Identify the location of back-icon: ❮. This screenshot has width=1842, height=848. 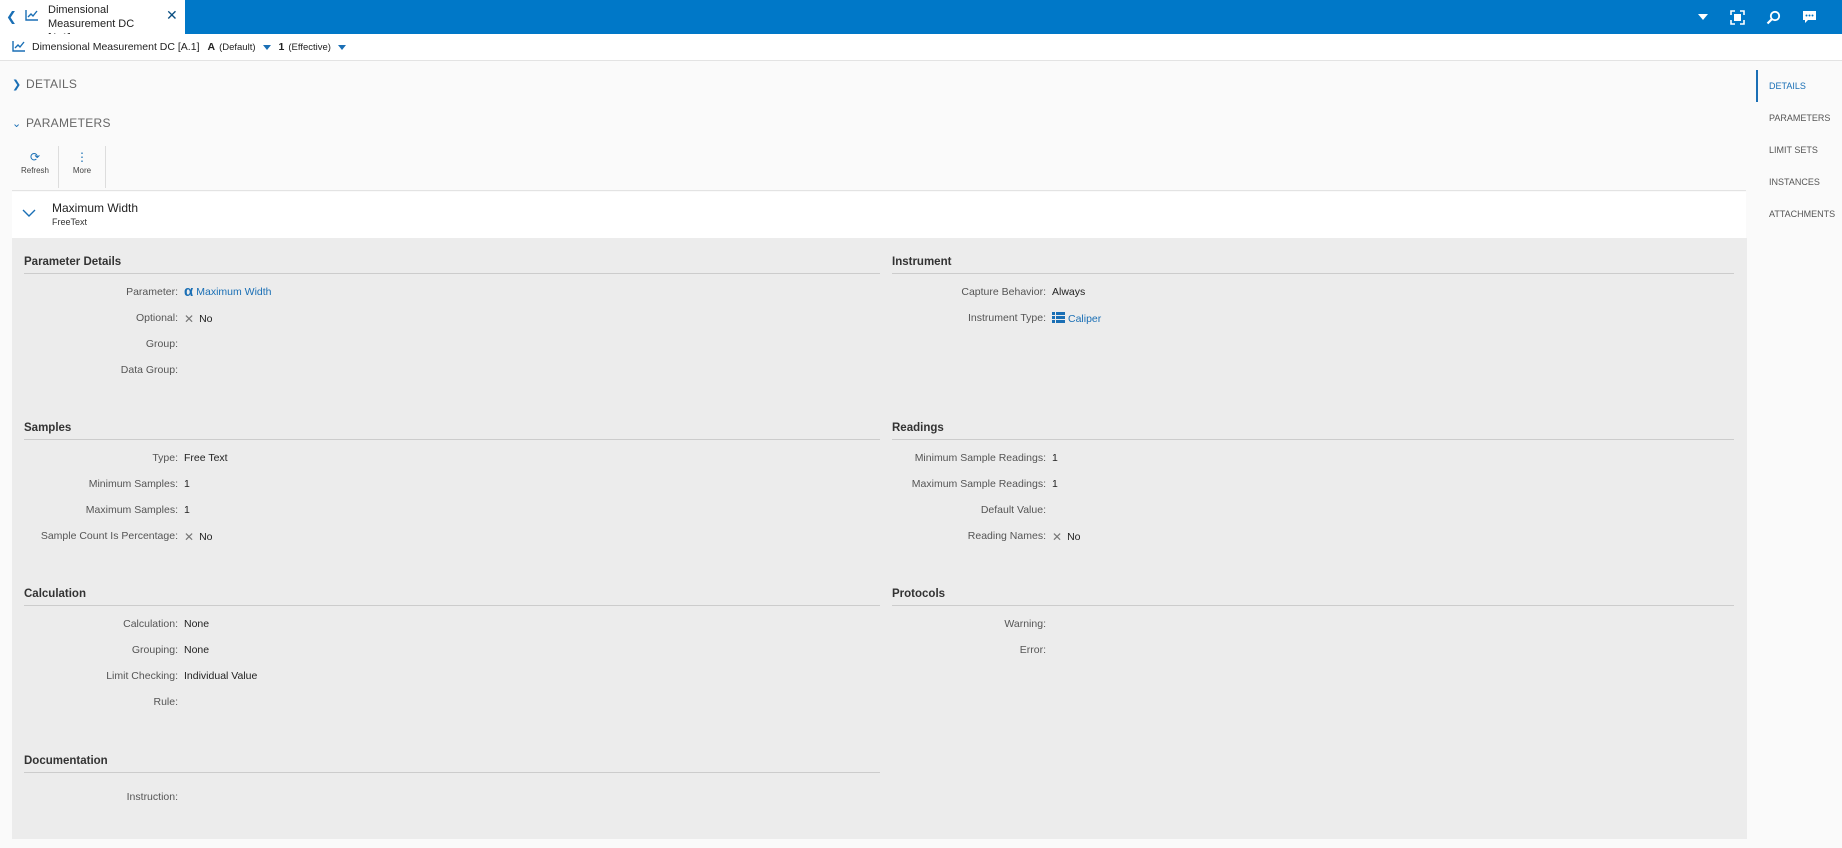
(11, 17).